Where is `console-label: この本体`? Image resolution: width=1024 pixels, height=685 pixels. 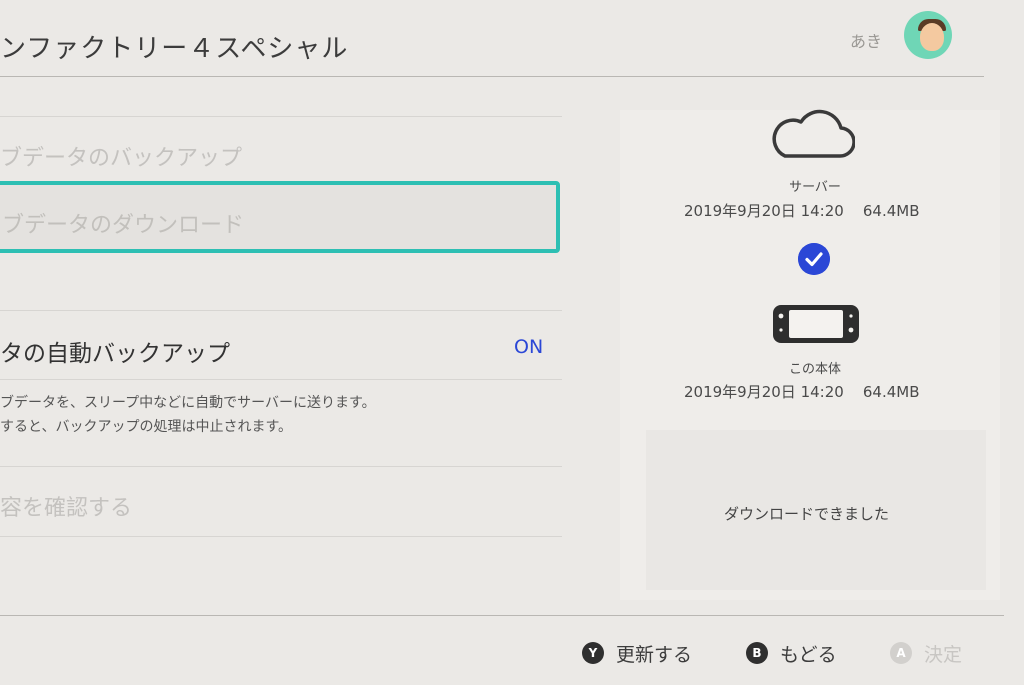 console-label: この本体 is located at coordinates (814, 369).